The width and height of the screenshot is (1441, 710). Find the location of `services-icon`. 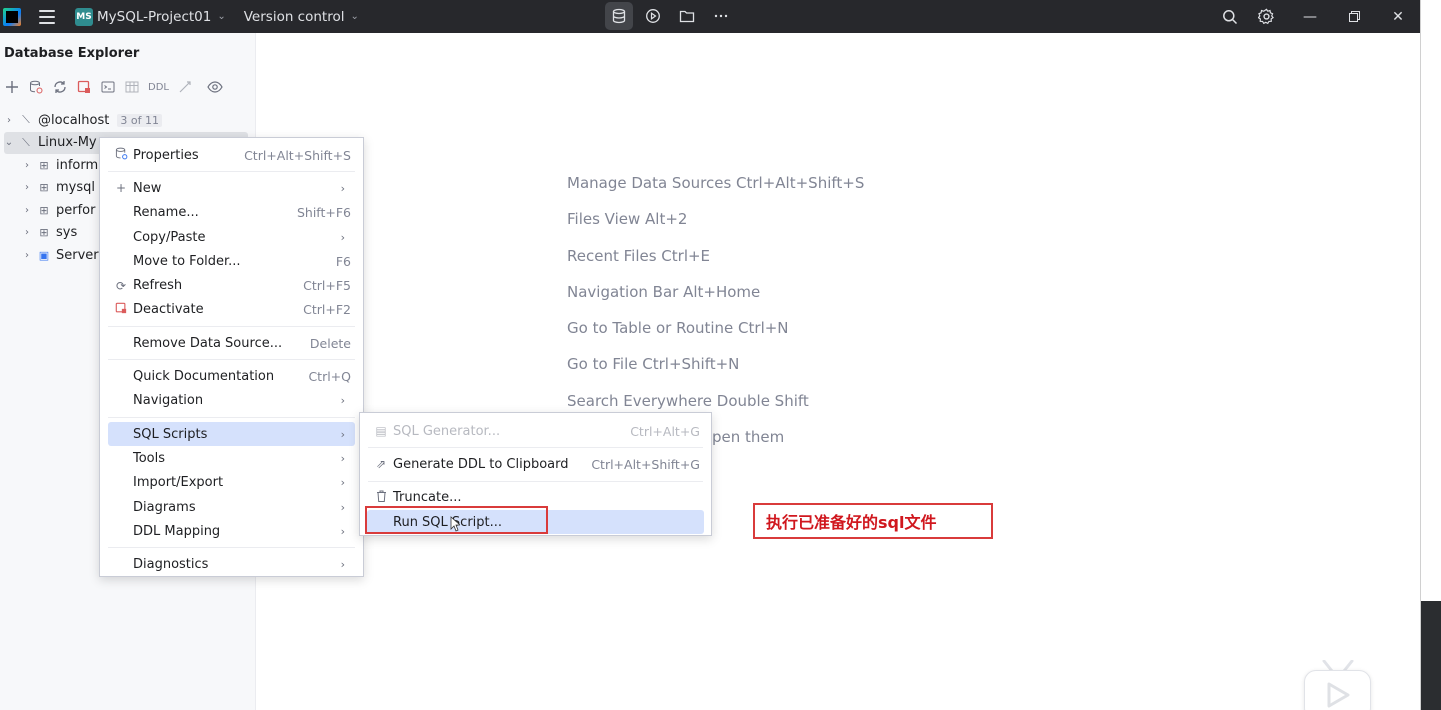

services-icon is located at coordinates (653, 16).